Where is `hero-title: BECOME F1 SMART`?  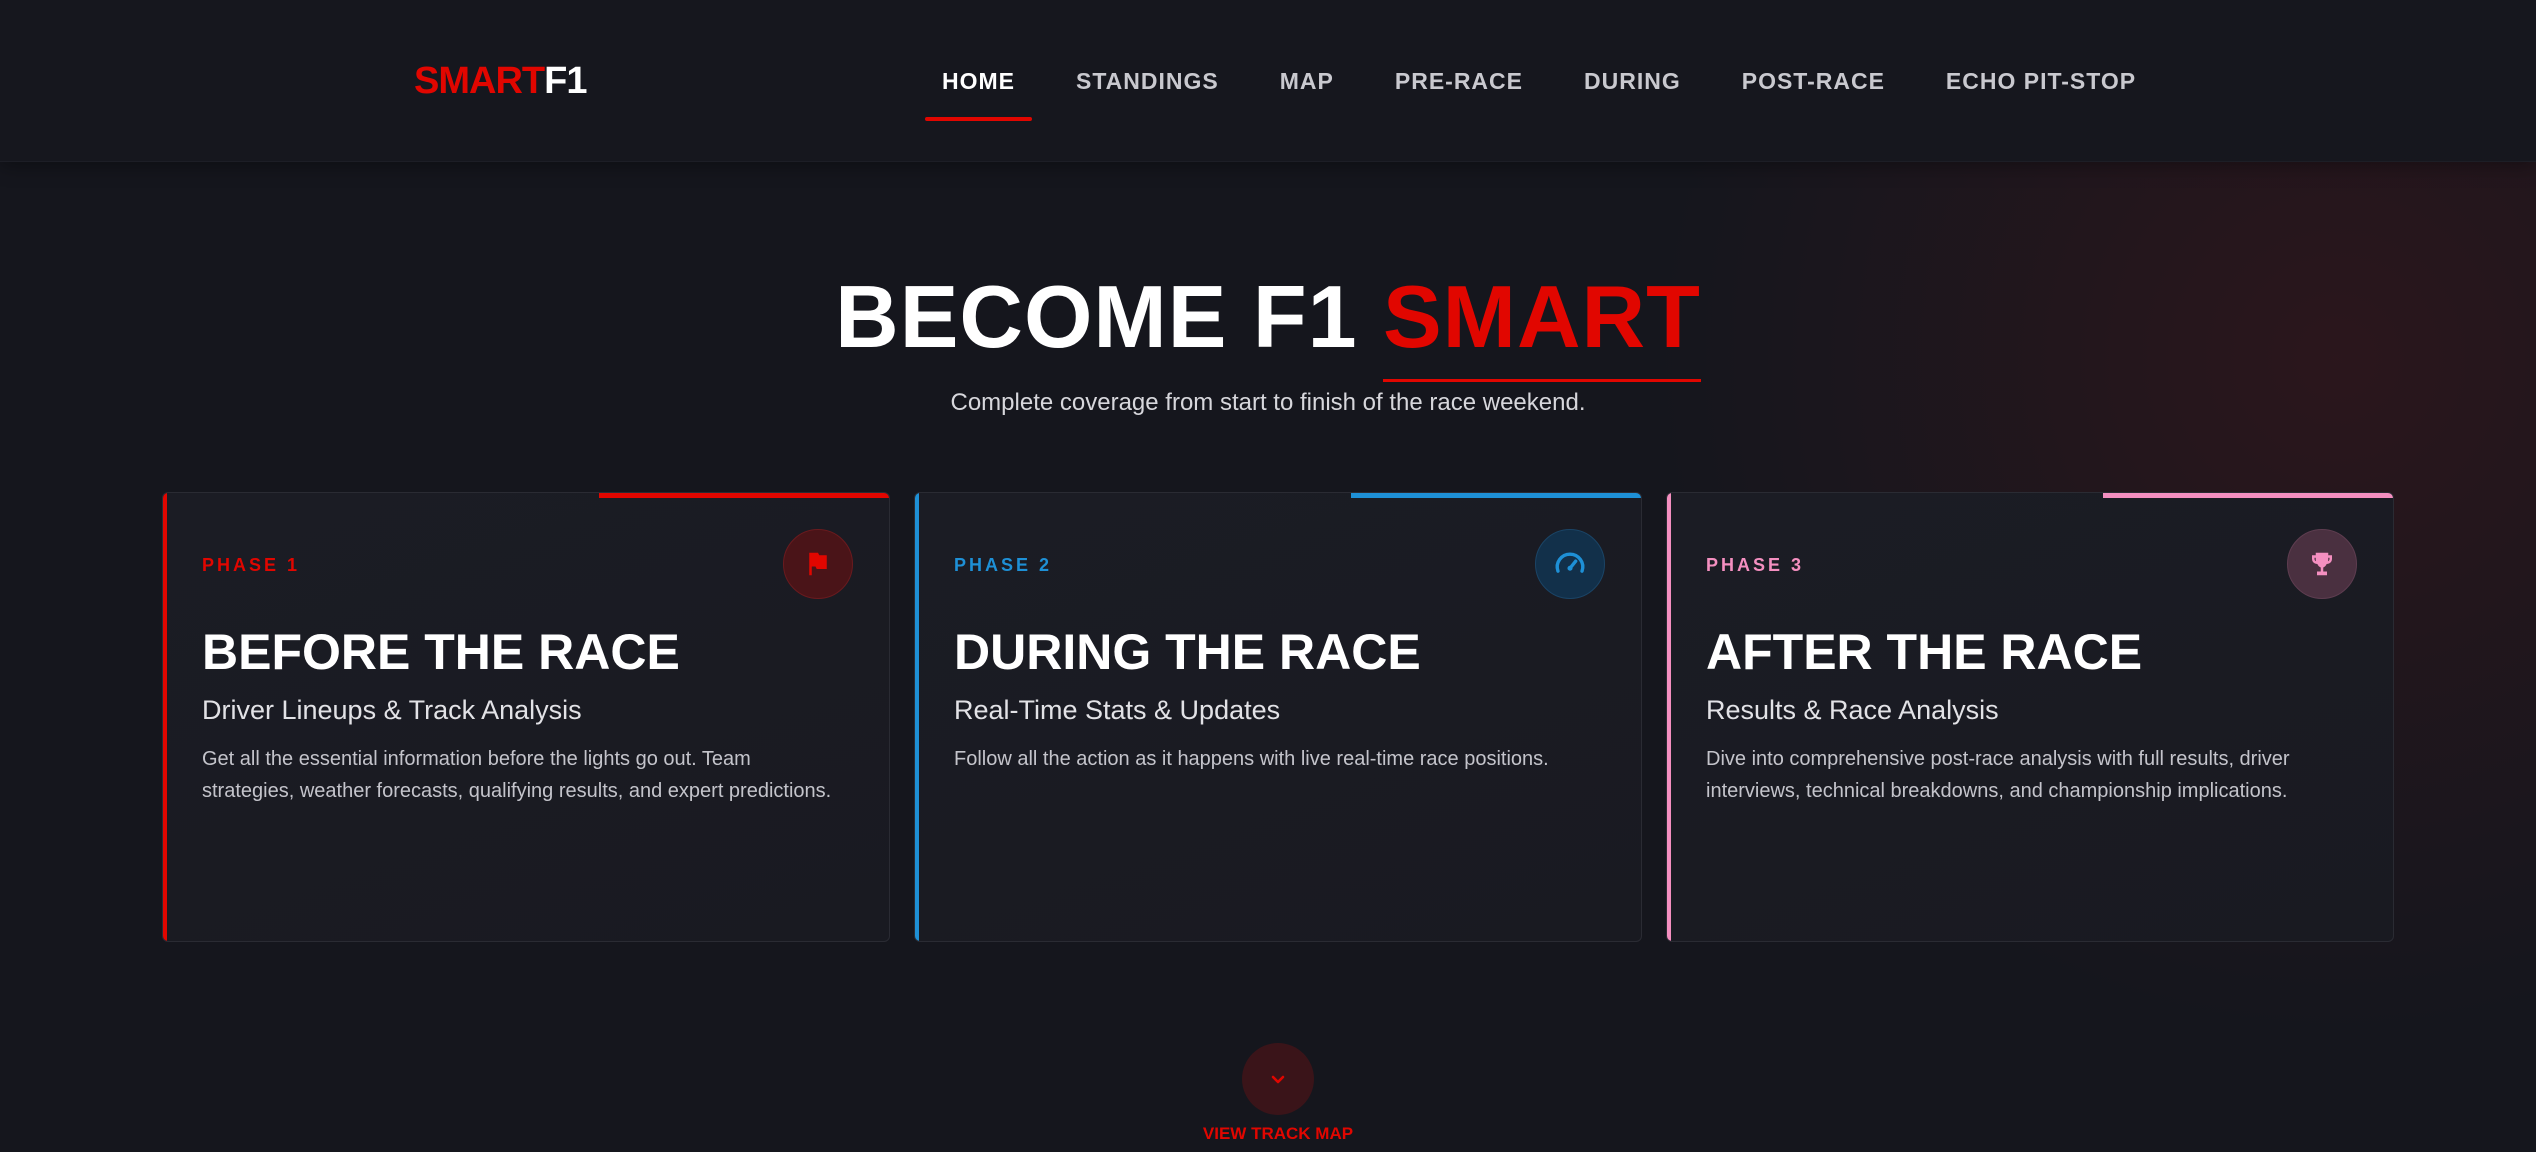 hero-title: BECOME F1 SMART is located at coordinates (1268, 324).